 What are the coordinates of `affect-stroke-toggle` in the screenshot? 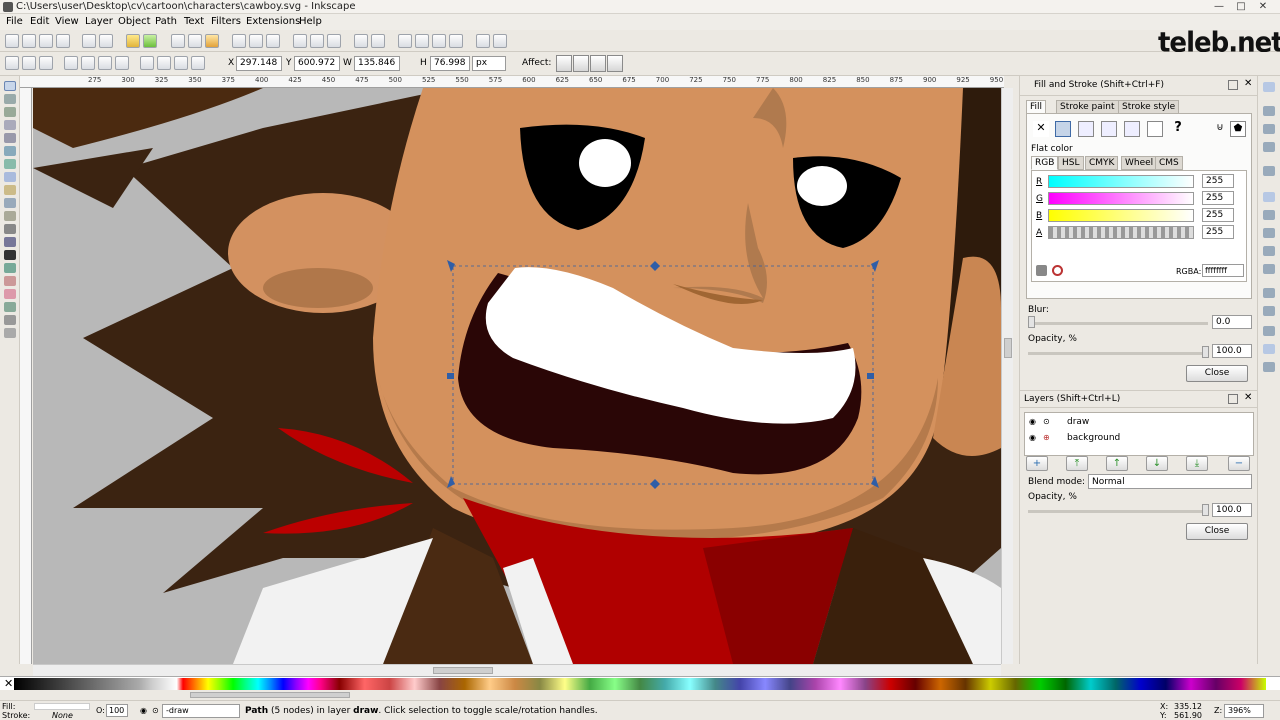 It's located at (564, 63).